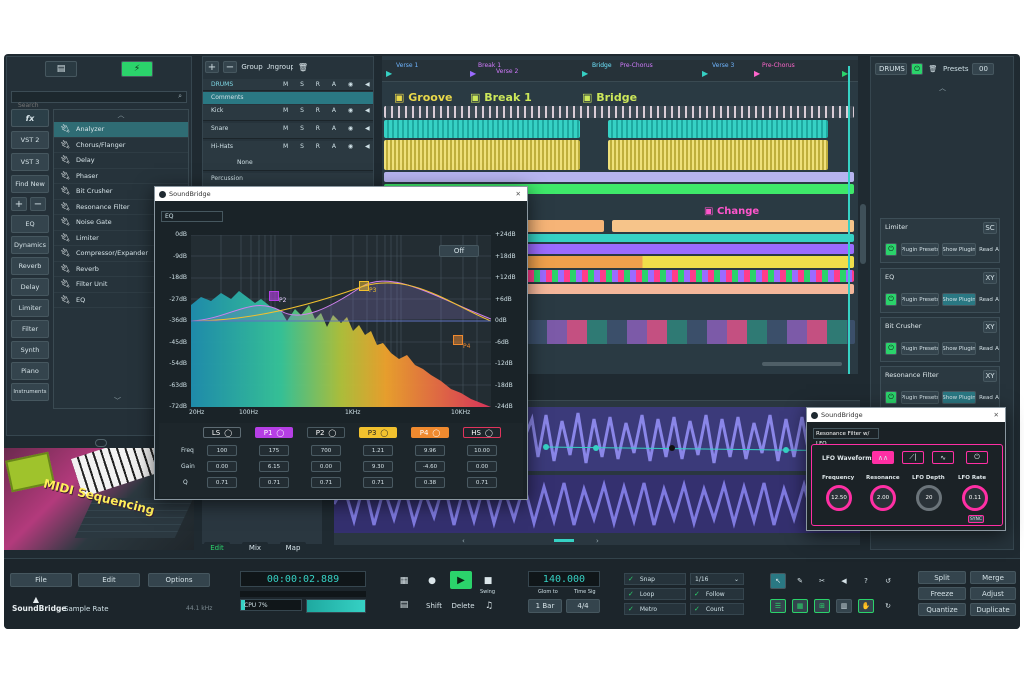 This screenshot has width=1024, height=683. What do you see at coordinates (800, 581) in the screenshot?
I see `pencil-tool: ✎` at bounding box center [800, 581].